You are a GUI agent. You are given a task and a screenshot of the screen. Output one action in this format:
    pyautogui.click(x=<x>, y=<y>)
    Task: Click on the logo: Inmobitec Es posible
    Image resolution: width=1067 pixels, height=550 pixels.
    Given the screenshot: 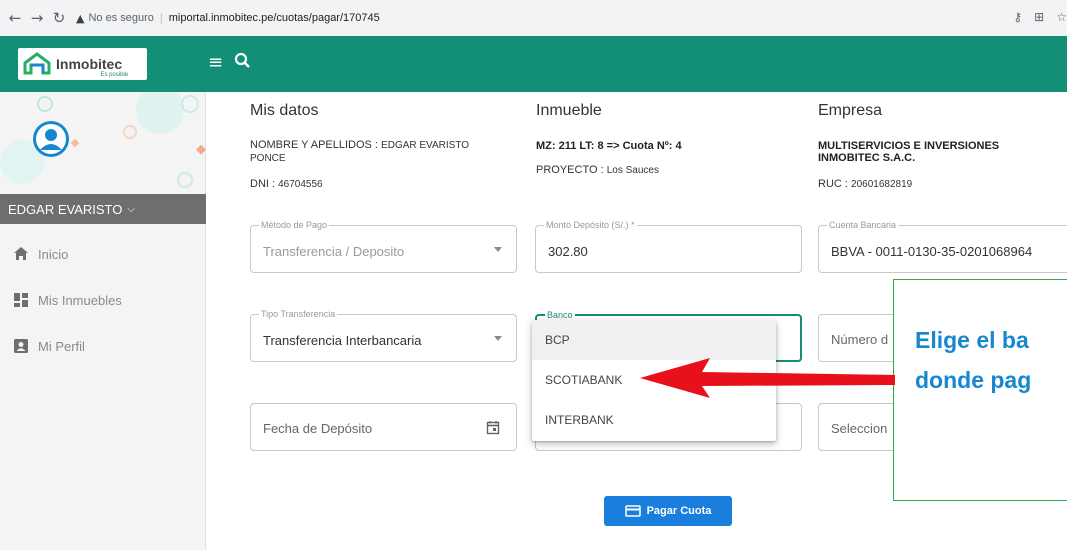 What is the action you would take?
    pyautogui.click(x=82, y=64)
    